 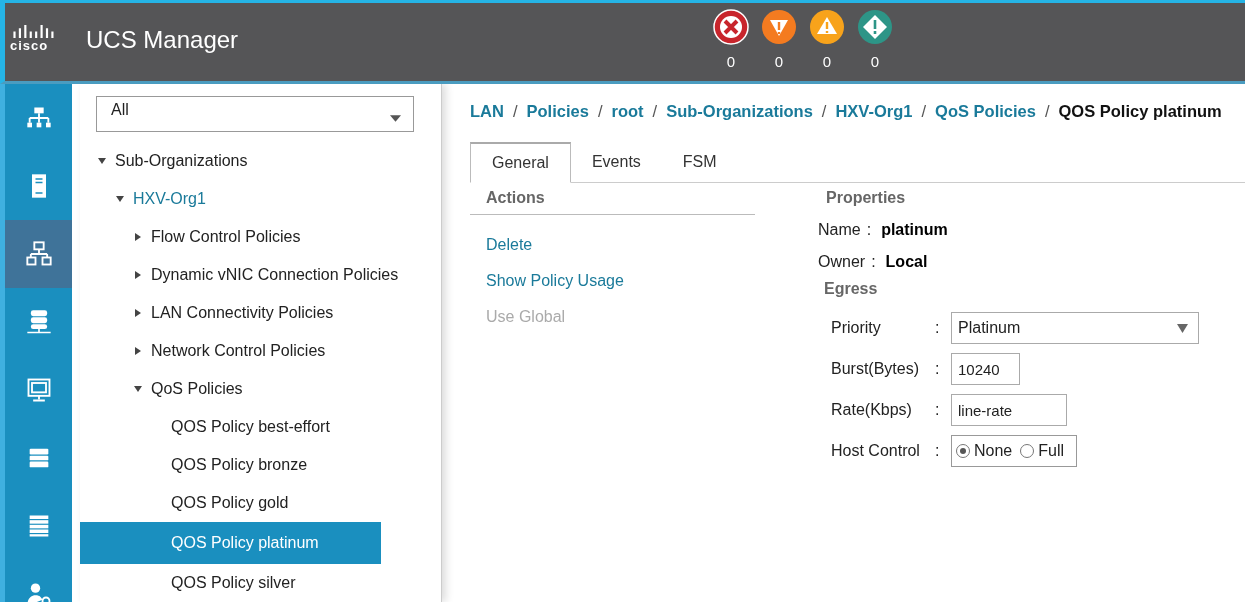 I want to click on tree-item: Sub-Organizations, so click(x=230, y=161).